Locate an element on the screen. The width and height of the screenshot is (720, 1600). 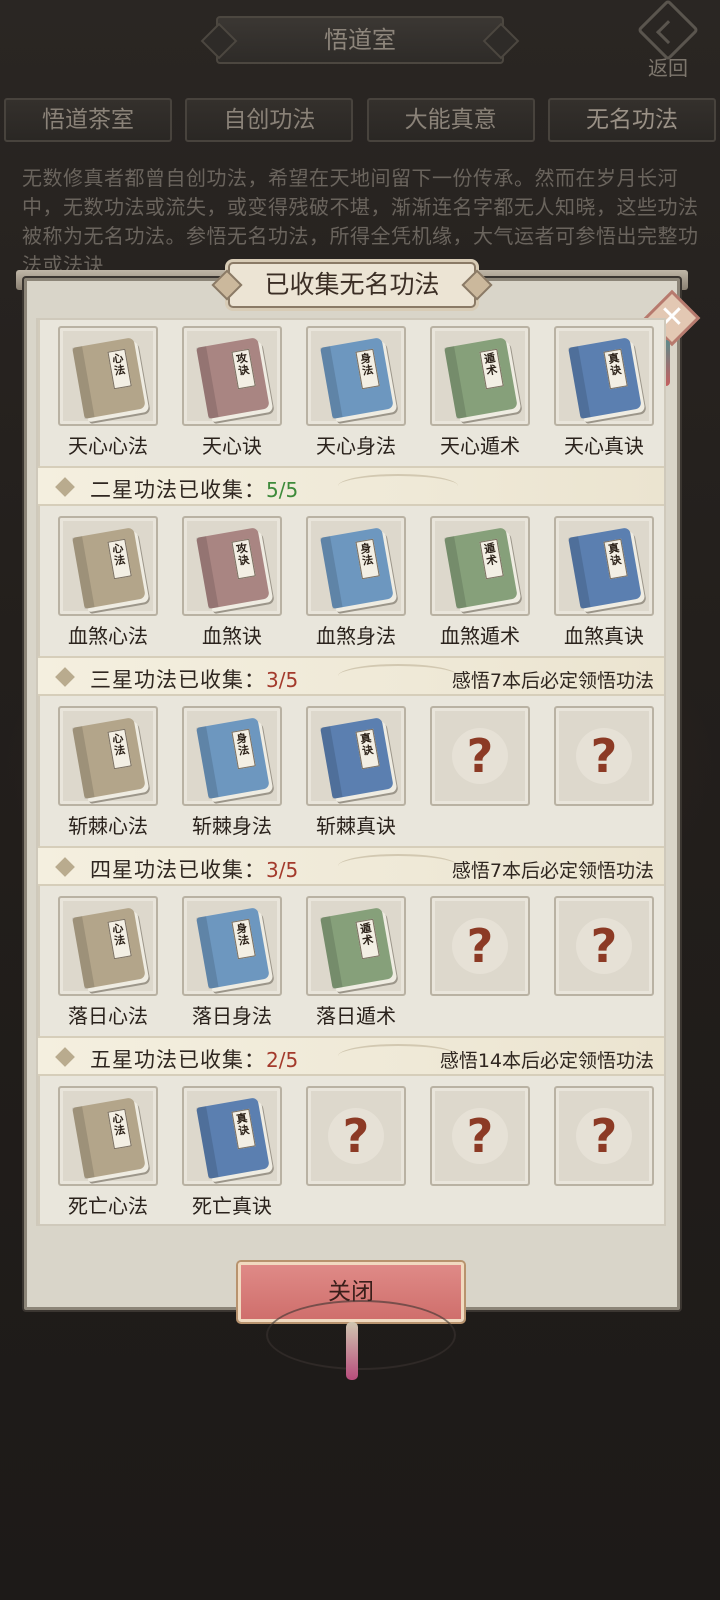
item-row: 心法 落日心法 身法 落日身法 遁术 落日遁术?? is located at coordinates (351, 961).